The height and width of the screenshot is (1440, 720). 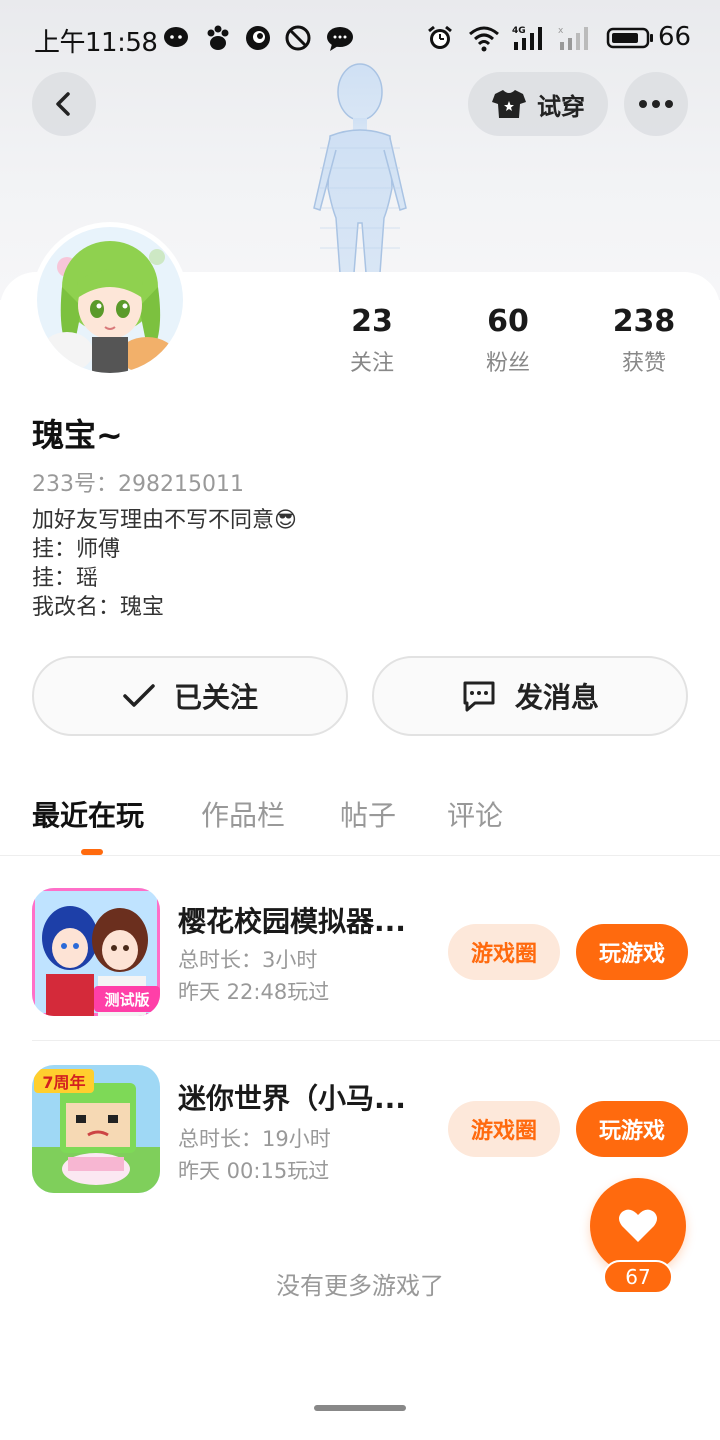 What do you see at coordinates (629, 38) in the screenshot?
I see `battery-icon` at bounding box center [629, 38].